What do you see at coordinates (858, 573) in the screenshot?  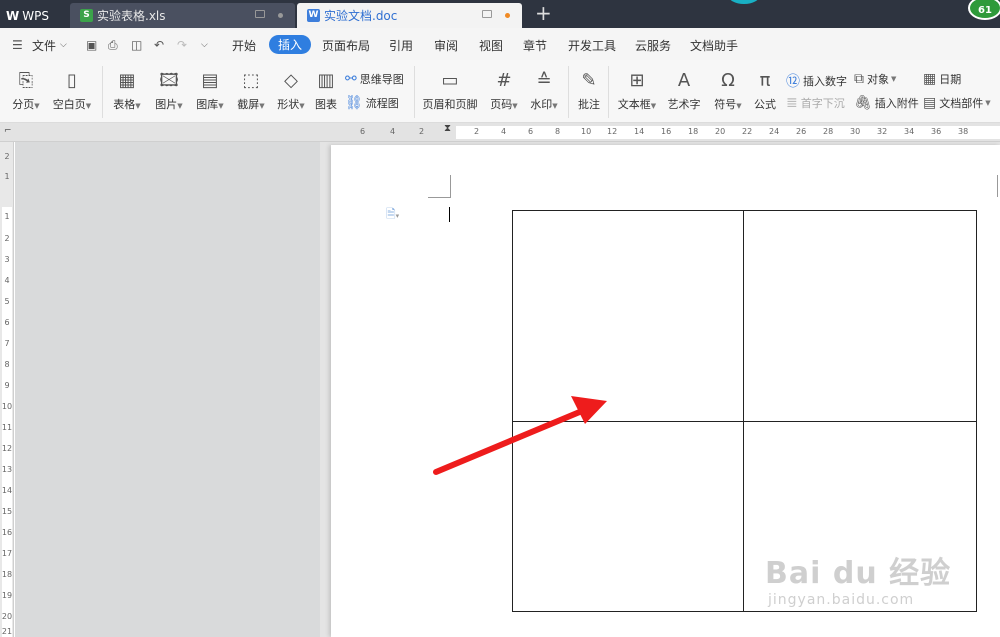 I see `baidu-watermark: Bai du 经验` at bounding box center [858, 573].